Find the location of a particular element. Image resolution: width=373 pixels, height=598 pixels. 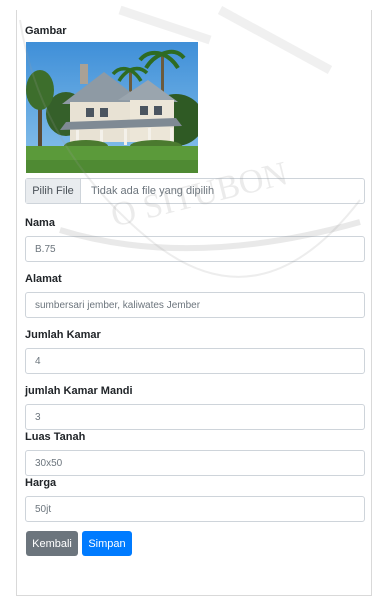

file-status-text: Tidak ada file yang dipilih is located at coordinates (153, 191).